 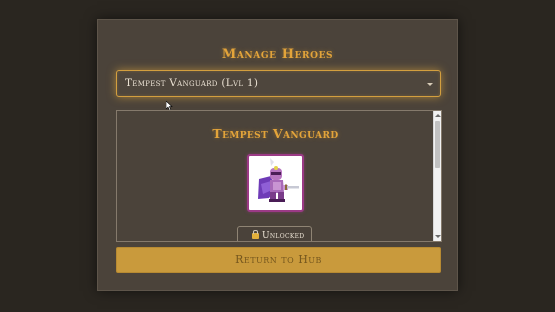 I want to click on unlocked-padlock-icon, so click(x=255, y=234).